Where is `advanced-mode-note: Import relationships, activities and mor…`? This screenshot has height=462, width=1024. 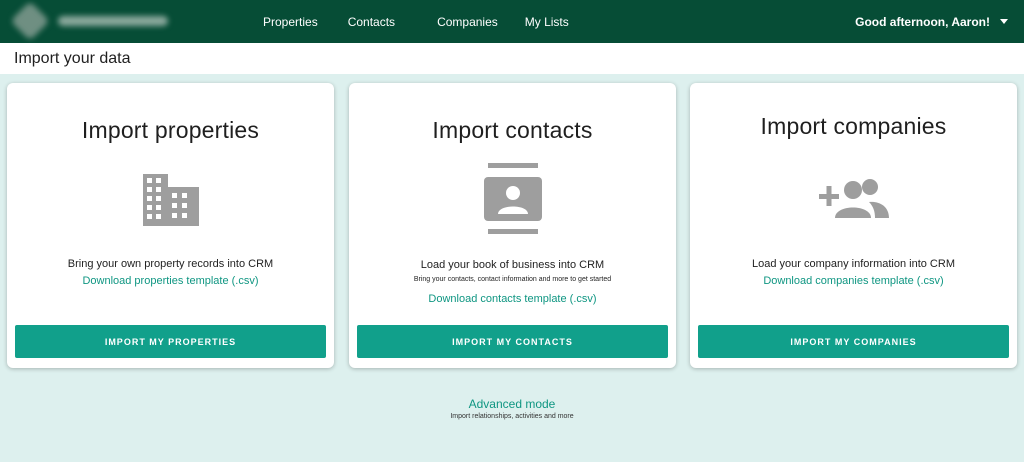 advanced-mode-note: Import relationships, activities and mor… is located at coordinates (512, 416).